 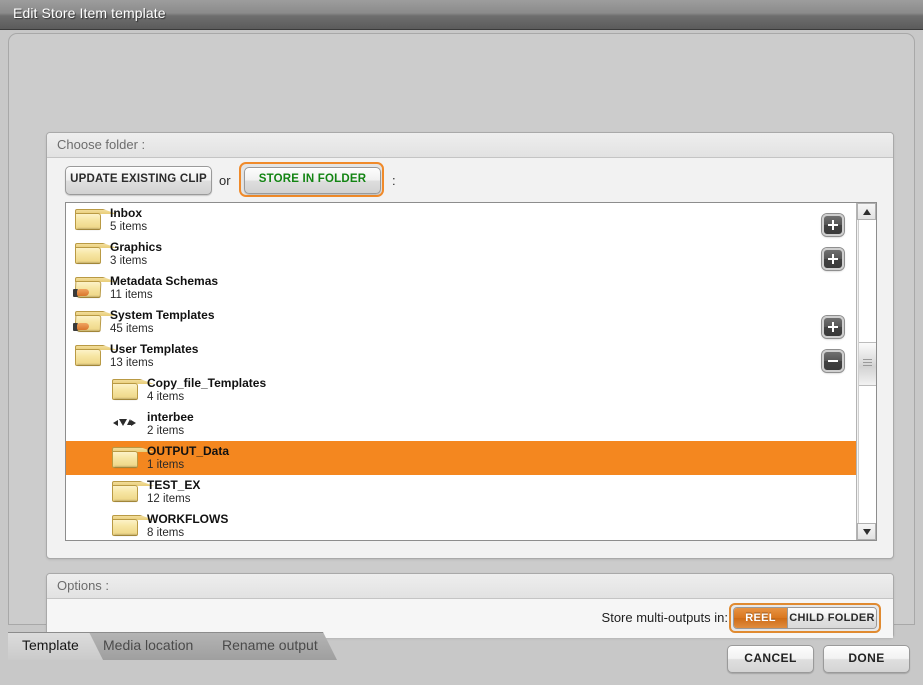 I want to click on store-in-folder-button: STORE IN FOLDER, so click(x=312, y=180).